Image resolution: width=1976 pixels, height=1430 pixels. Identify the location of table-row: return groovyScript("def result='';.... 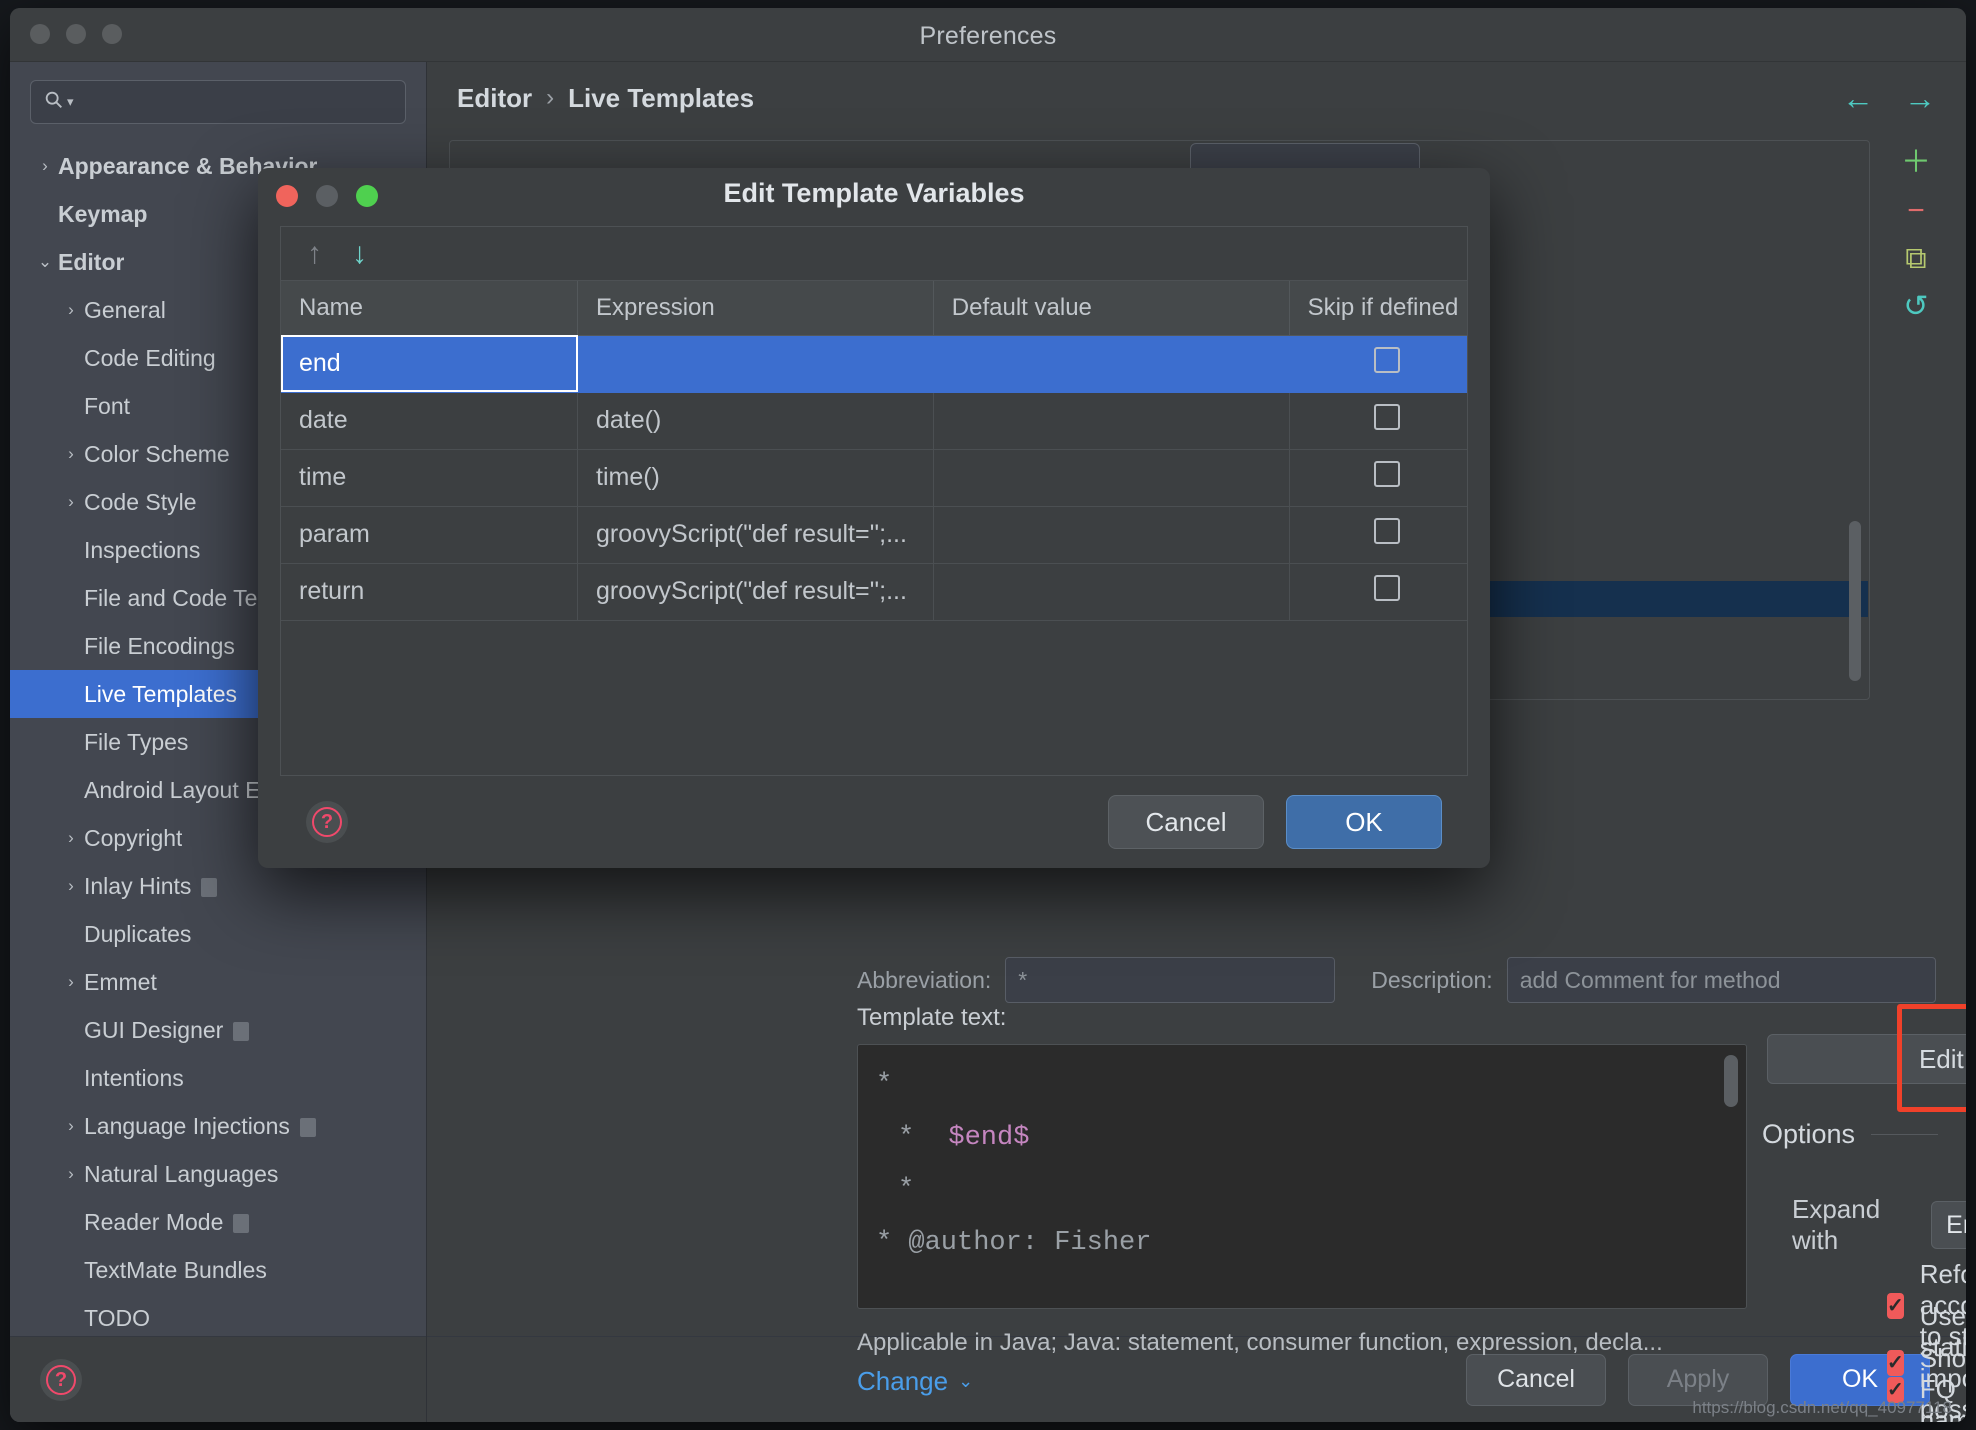
(874, 592).